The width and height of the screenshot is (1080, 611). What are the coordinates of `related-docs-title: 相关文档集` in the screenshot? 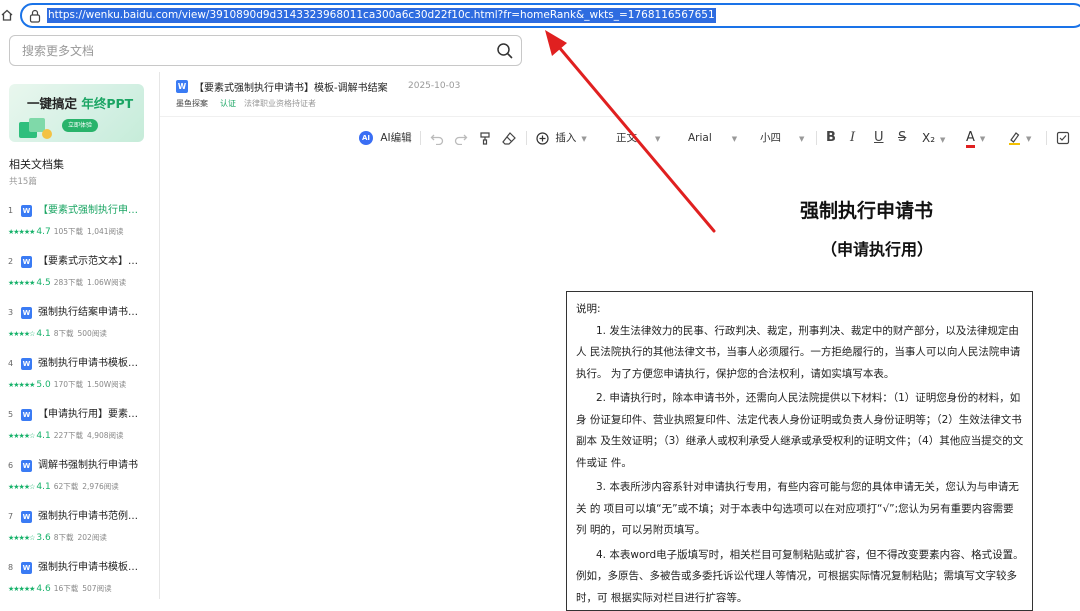 It's located at (36, 164).